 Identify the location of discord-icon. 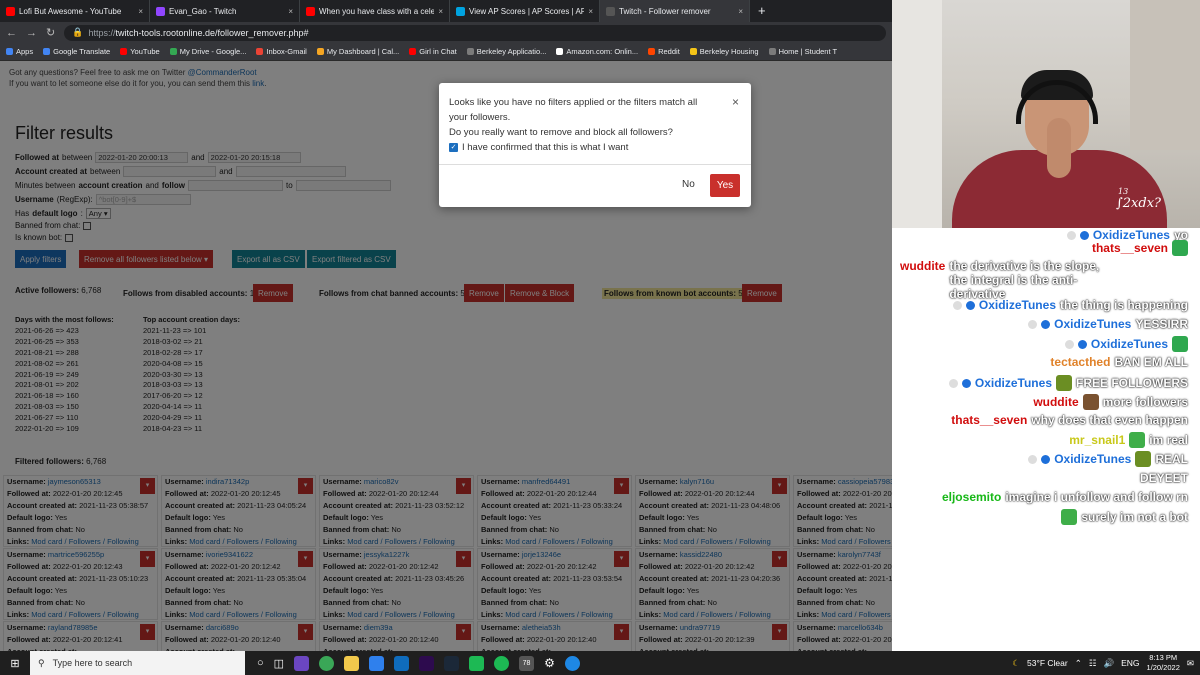
(302, 663).